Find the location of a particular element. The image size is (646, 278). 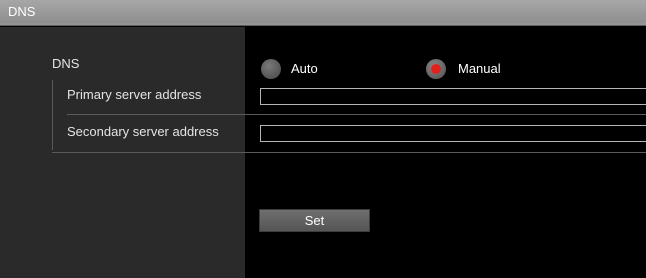

group-rule is located at coordinates (52, 115).